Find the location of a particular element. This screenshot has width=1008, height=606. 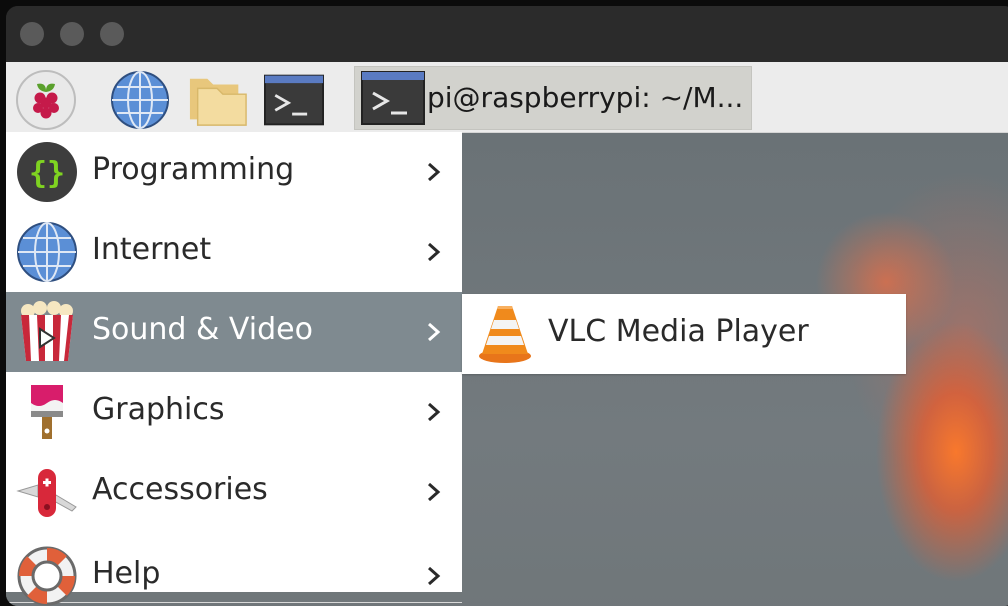

menu-item-label: Sound & Video is located at coordinates (202, 329).